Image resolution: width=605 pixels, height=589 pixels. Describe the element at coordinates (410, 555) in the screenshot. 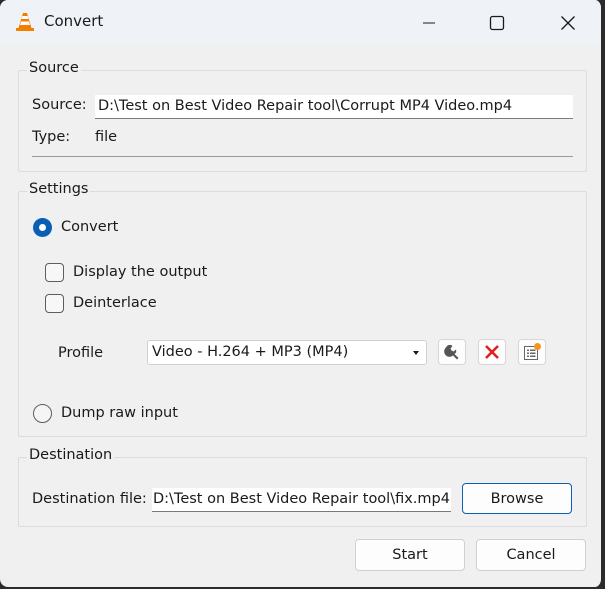

I see `start-button: Start` at that location.